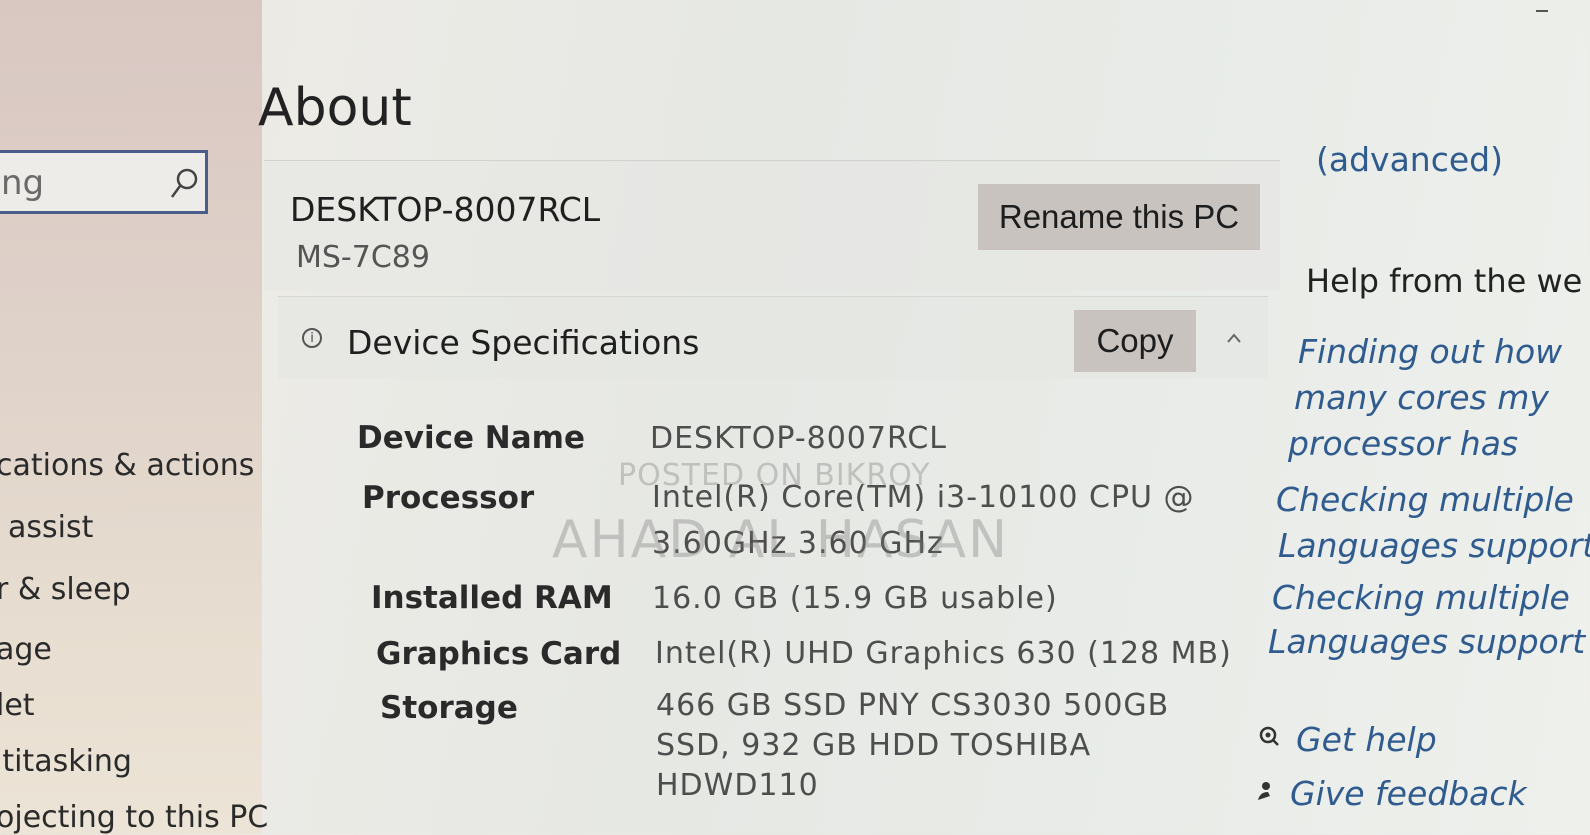 The height and width of the screenshot is (835, 1590). I want to click on search-input: ng, so click(22, 183).